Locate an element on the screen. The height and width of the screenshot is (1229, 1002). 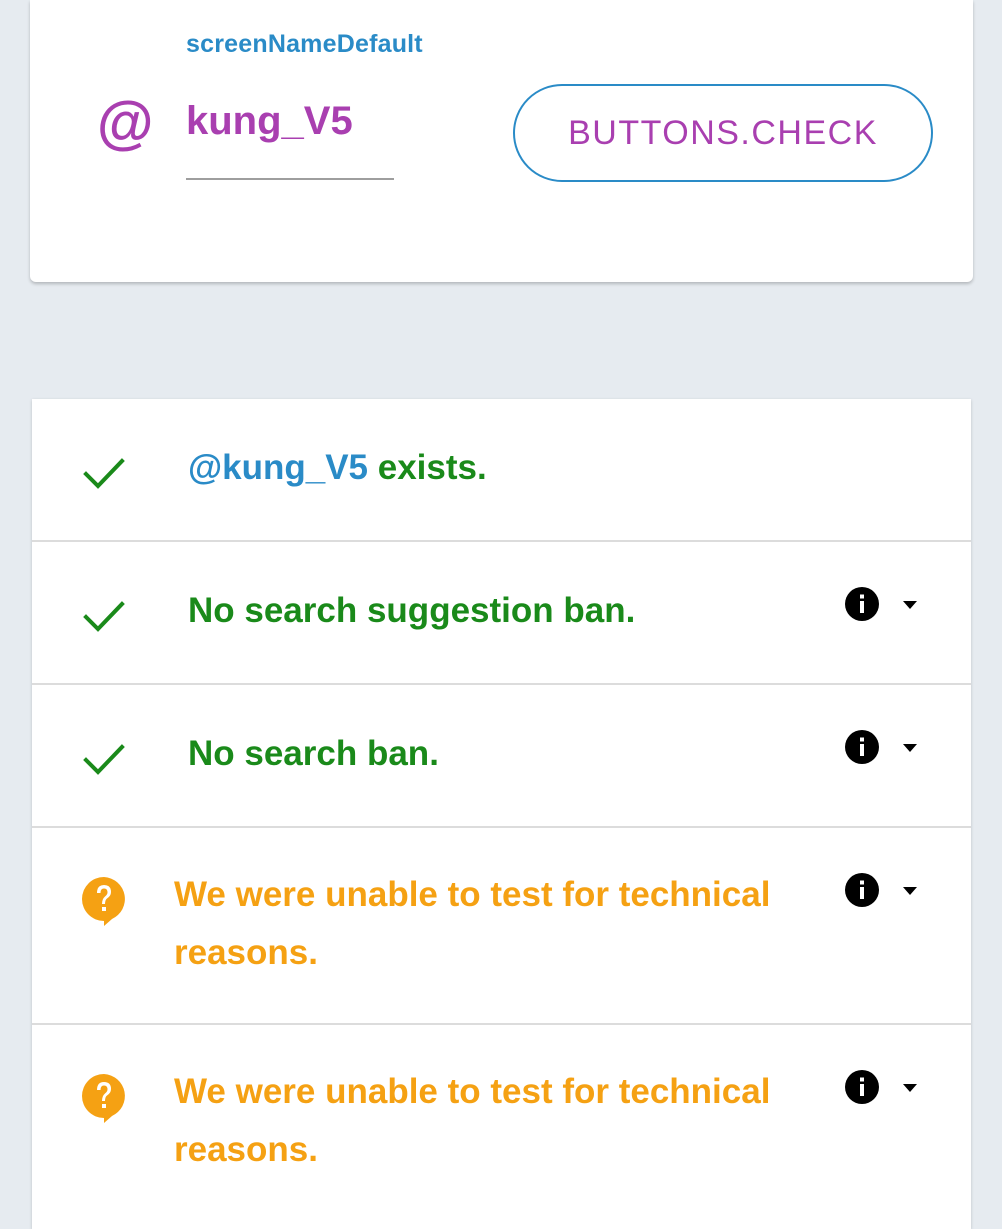
result-text: No search ban. is located at coordinates (313, 753).